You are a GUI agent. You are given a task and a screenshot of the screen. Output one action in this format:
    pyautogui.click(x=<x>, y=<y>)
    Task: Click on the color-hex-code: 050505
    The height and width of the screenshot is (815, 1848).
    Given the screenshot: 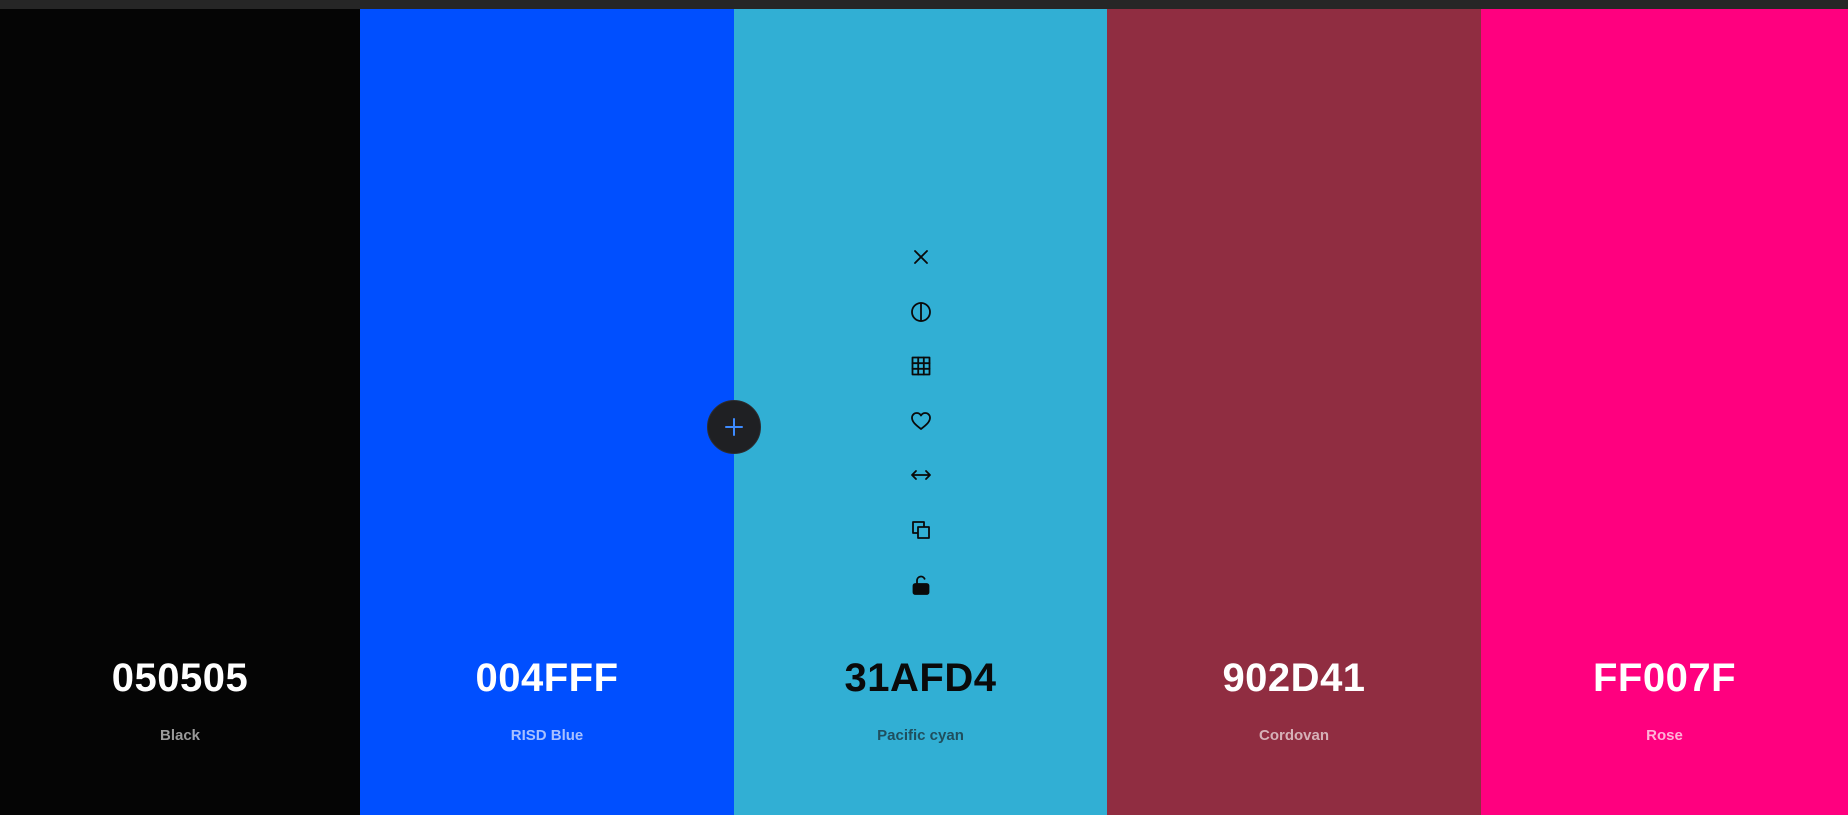 What is the action you would take?
    pyautogui.click(x=180, y=678)
    